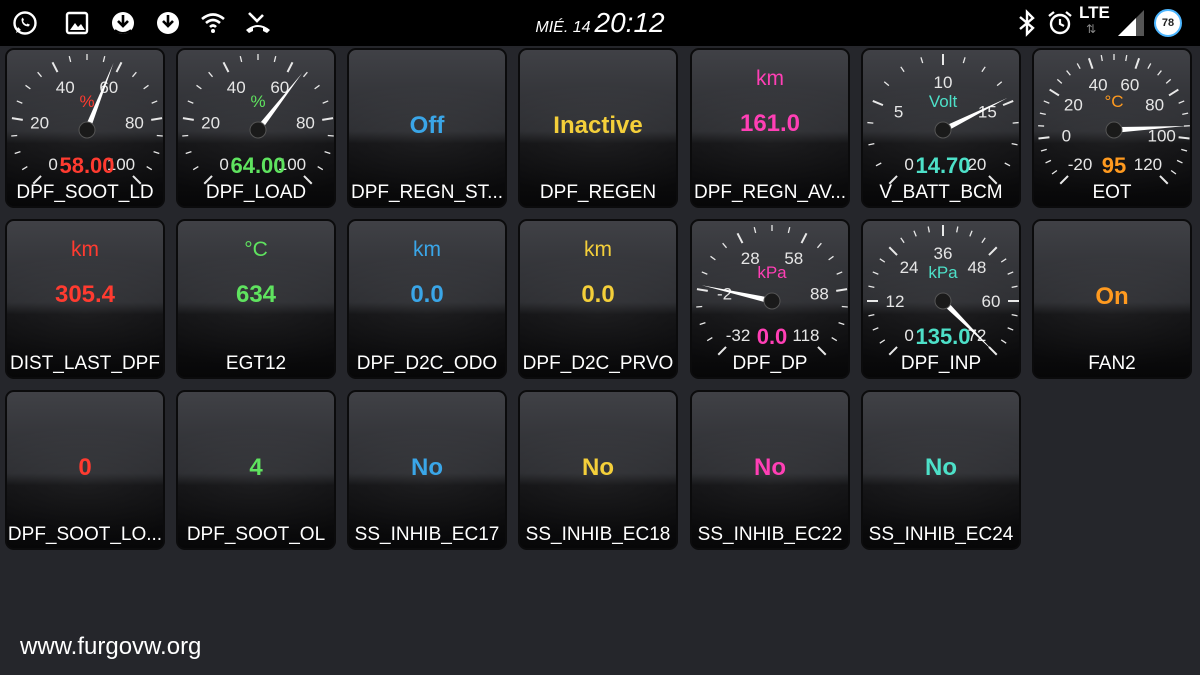  Describe the element at coordinates (805, 335) in the screenshot. I see `gauge-tick-label: 118` at that location.